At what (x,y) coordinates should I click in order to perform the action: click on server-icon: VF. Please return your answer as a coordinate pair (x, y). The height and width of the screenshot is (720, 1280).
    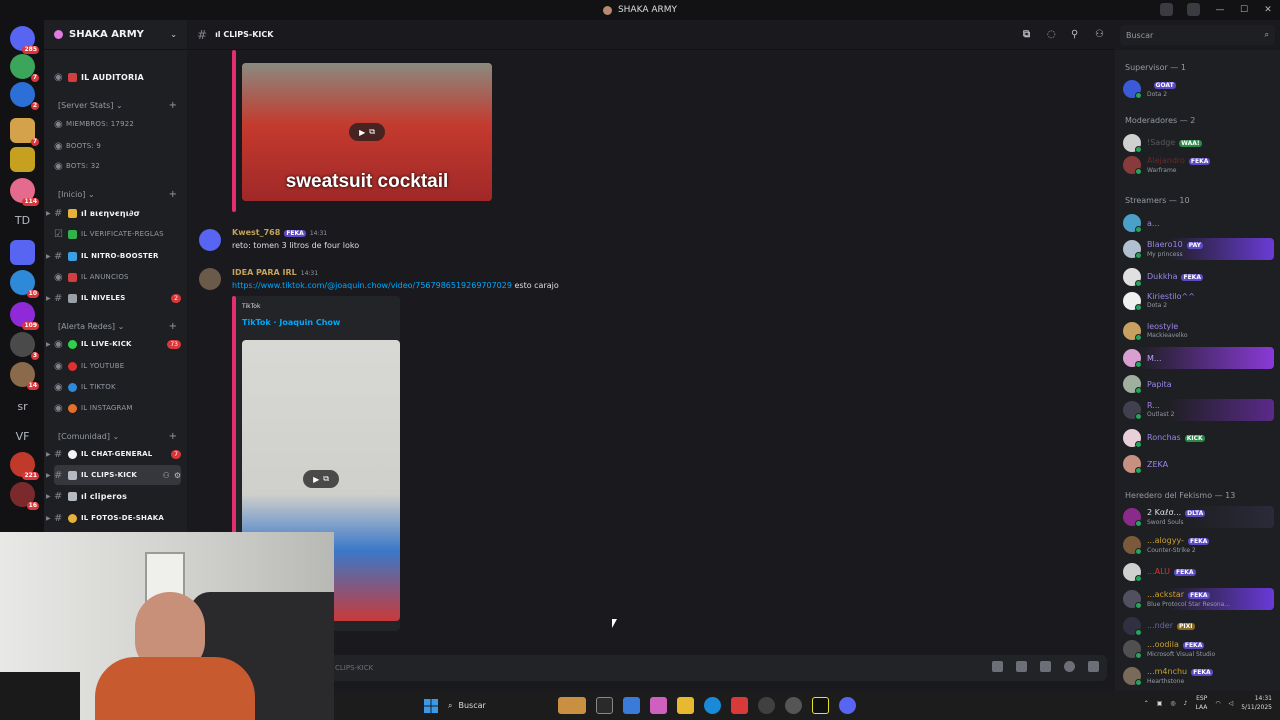
    Looking at the image, I should click on (22, 436).